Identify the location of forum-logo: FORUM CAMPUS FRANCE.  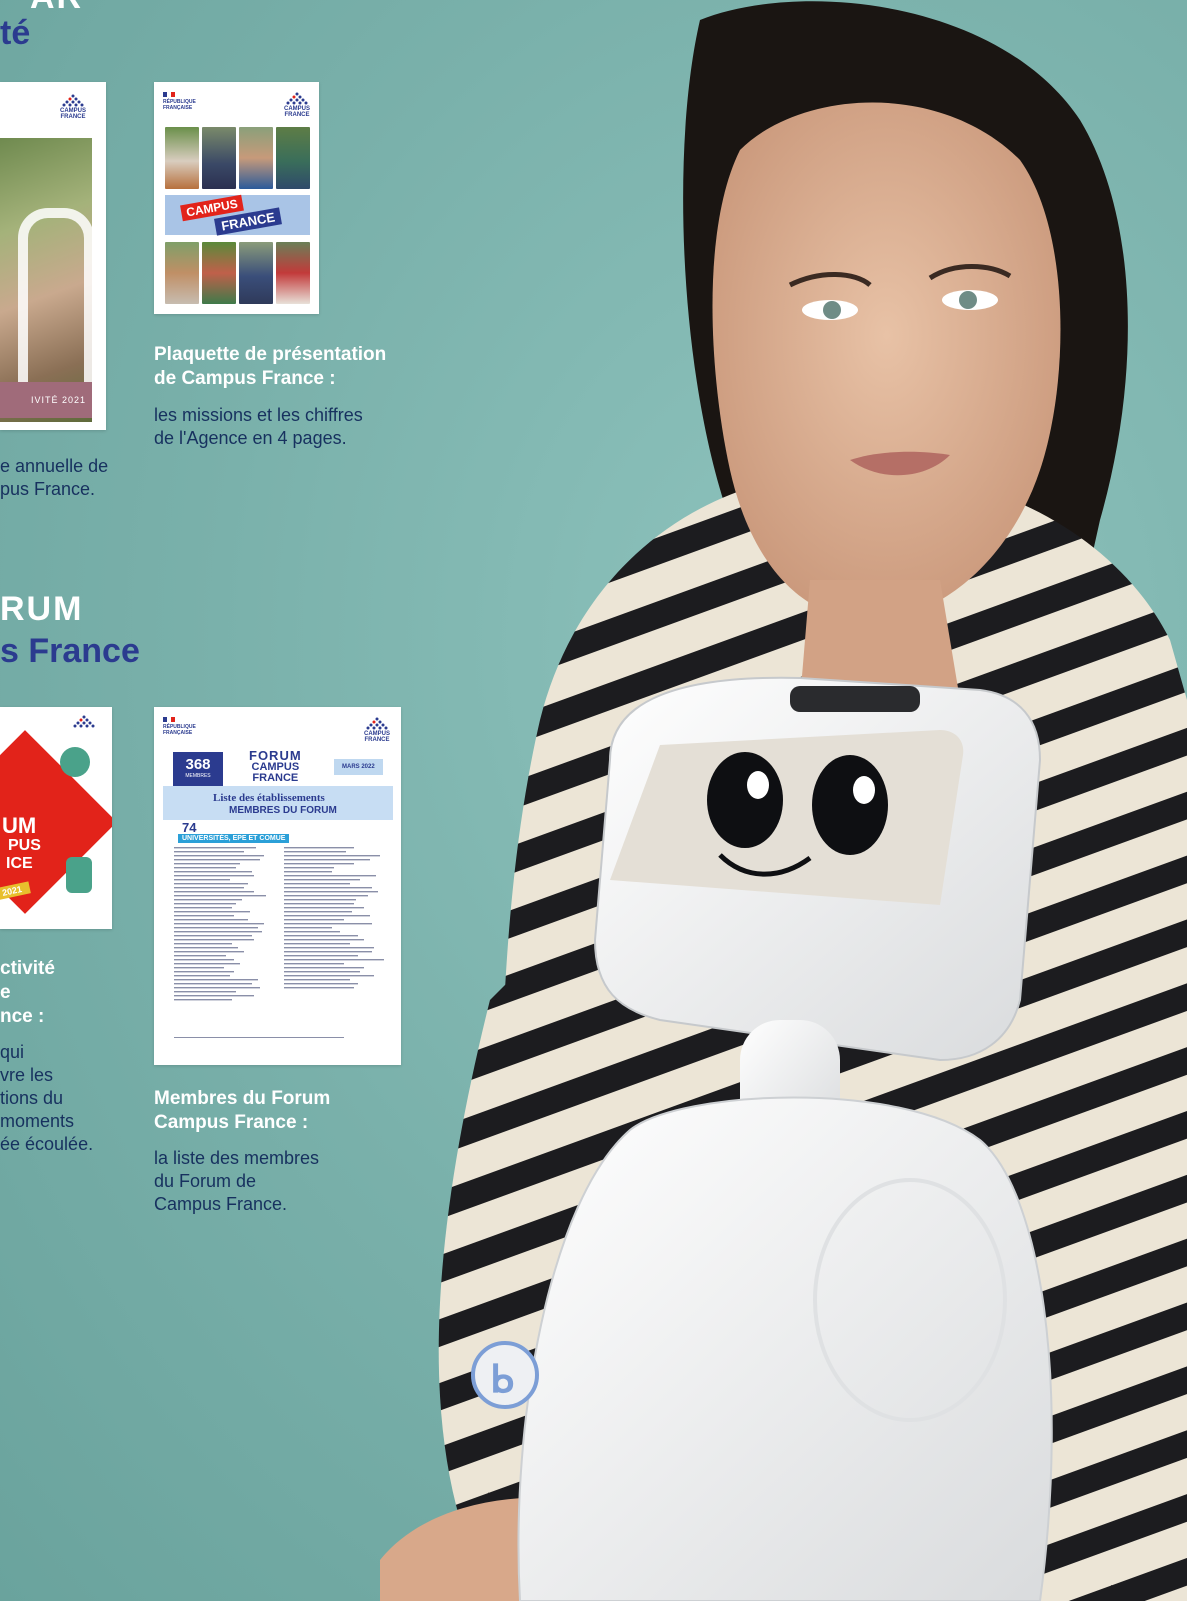
(275, 766).